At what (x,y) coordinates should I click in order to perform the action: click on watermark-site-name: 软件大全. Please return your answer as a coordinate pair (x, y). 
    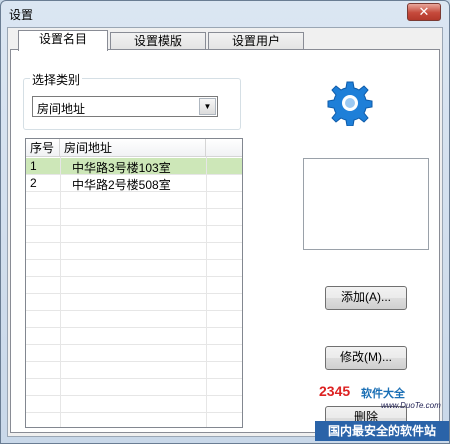
    Looking at the image, I should click on (383, 394).